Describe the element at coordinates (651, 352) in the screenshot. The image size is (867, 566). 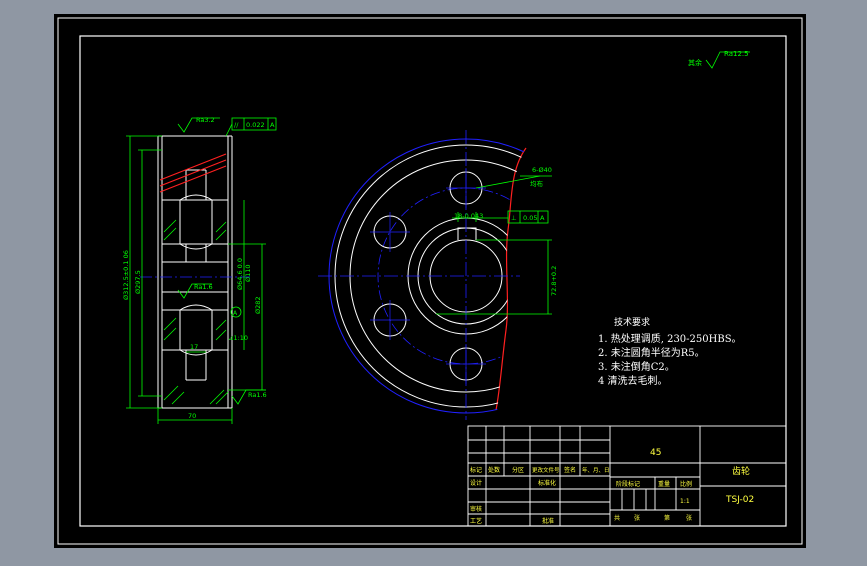
I see `tech-item-2: 2. 未注圆角半径为R5。` at that location.